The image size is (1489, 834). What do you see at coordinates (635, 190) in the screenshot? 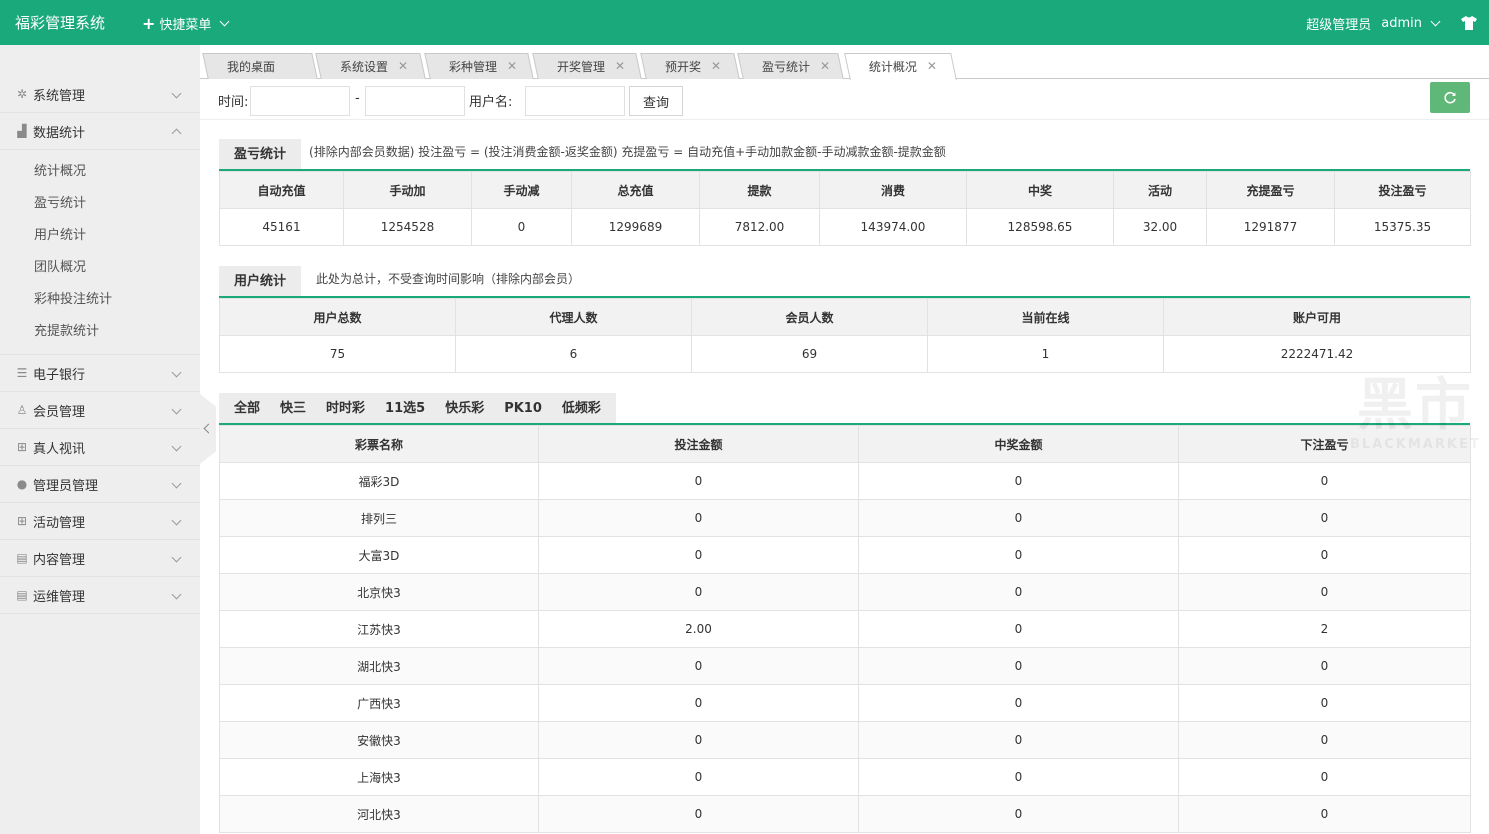
I see `column-header: 总充值` at bounding box center [635, 190].